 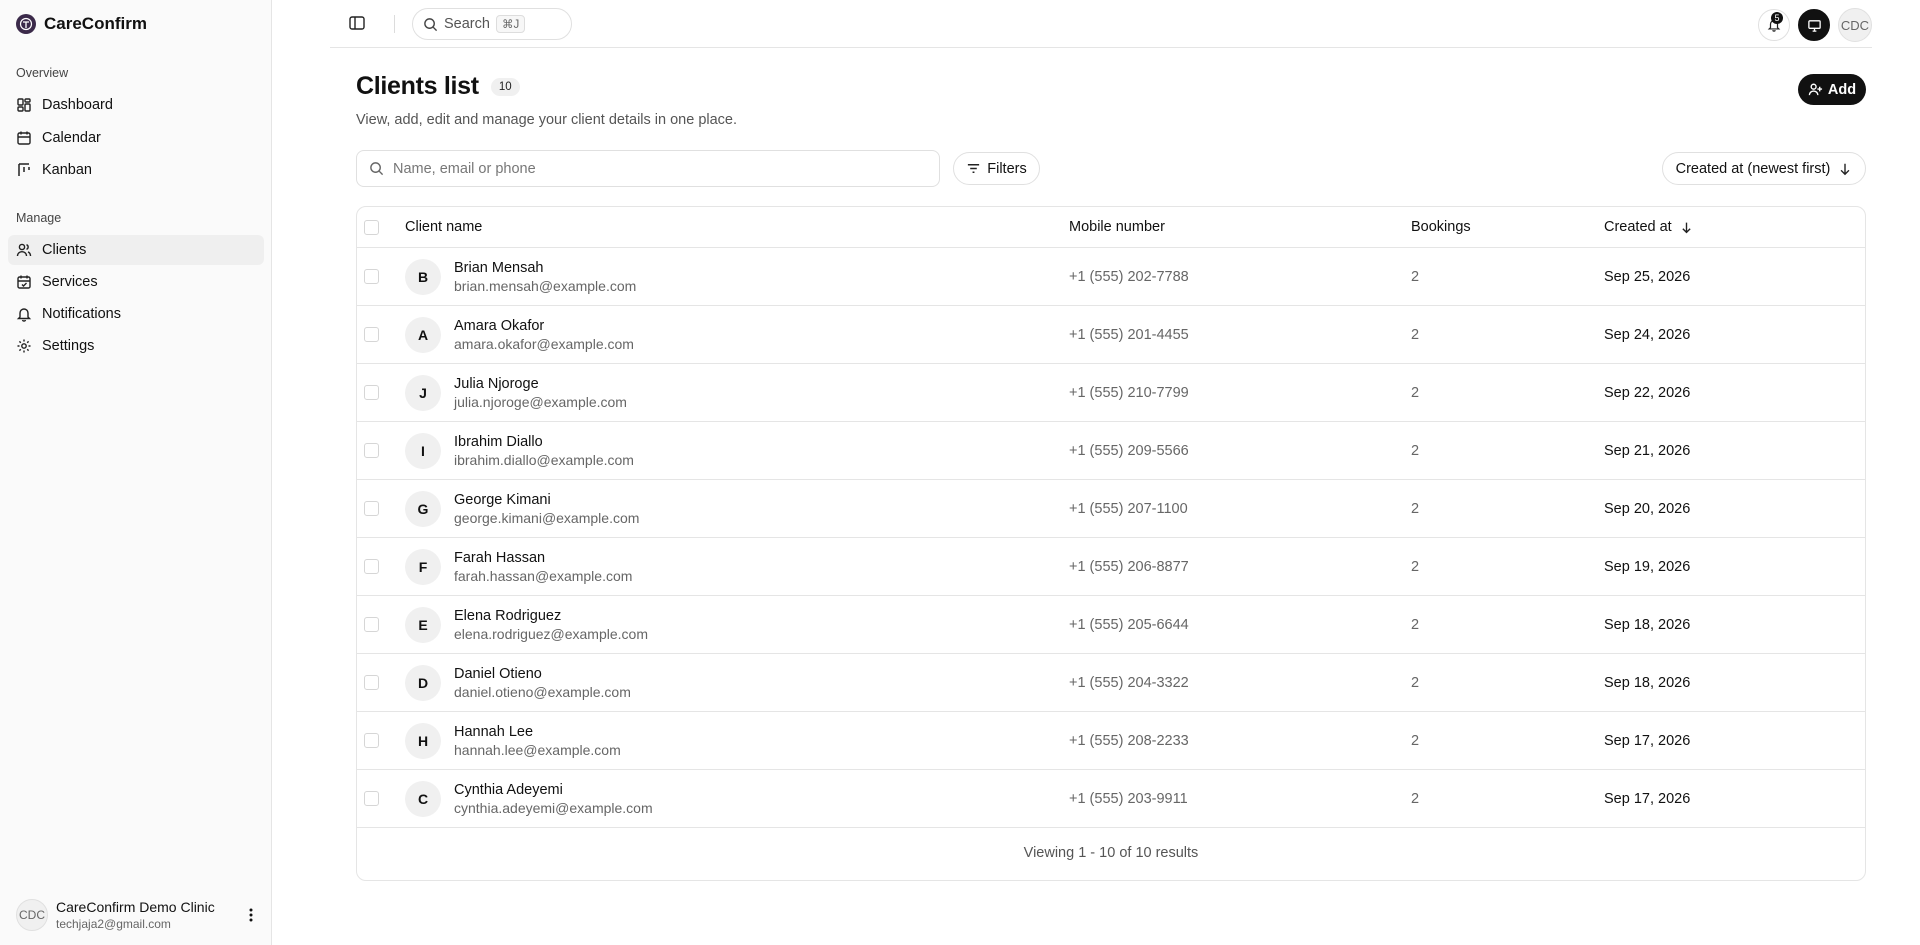 I want to click on client-search-input, so click(x=658, y=168).